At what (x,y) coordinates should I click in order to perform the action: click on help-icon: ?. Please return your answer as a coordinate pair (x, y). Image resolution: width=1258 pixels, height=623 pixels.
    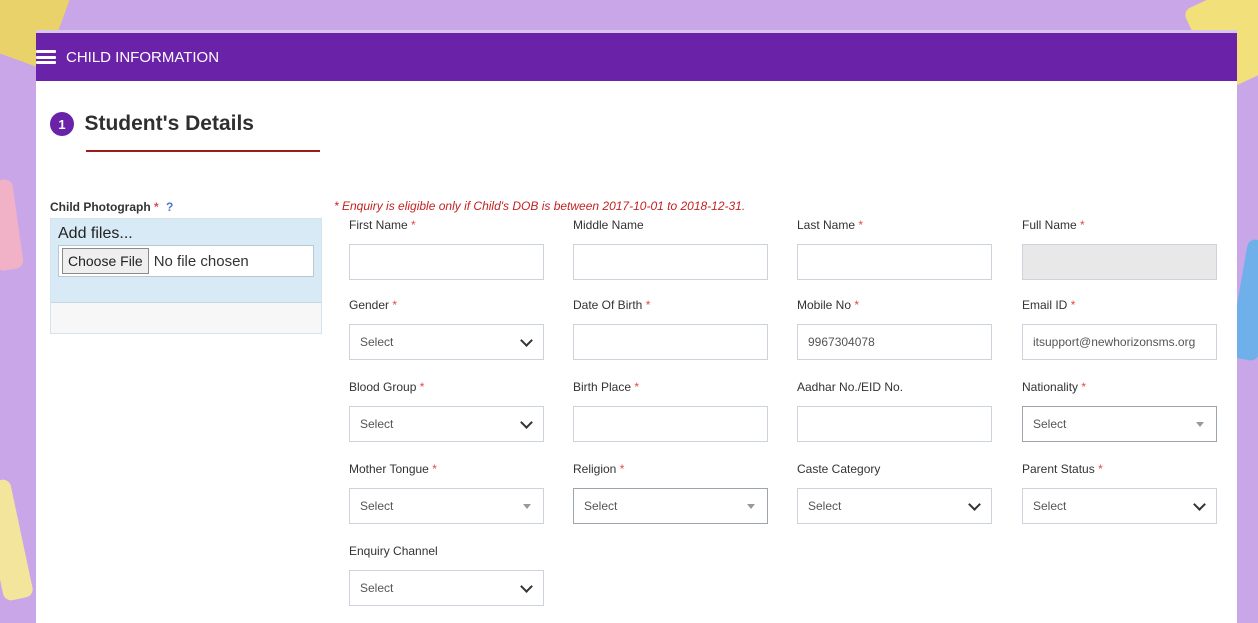
    Looking at the image, I should click on (169, 207).